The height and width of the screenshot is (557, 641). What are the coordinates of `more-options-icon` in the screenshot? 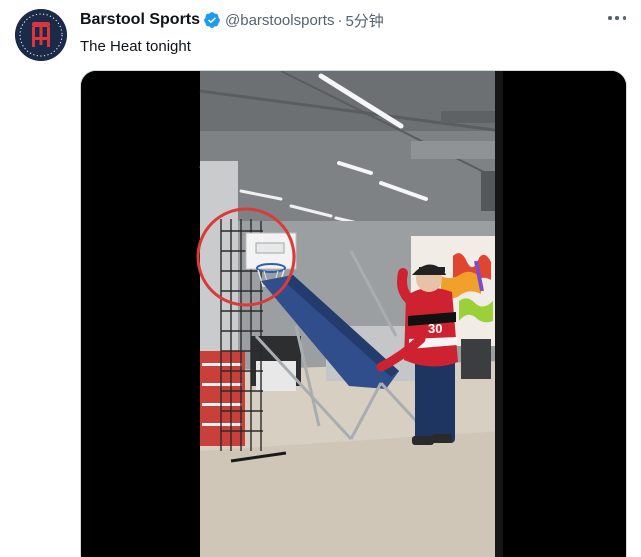 It's located at (617, 18).